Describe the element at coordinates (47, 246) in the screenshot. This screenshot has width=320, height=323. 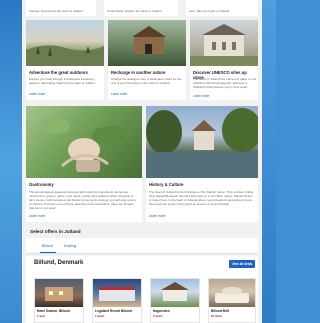
I see `tab-billund: Billund` at that location.